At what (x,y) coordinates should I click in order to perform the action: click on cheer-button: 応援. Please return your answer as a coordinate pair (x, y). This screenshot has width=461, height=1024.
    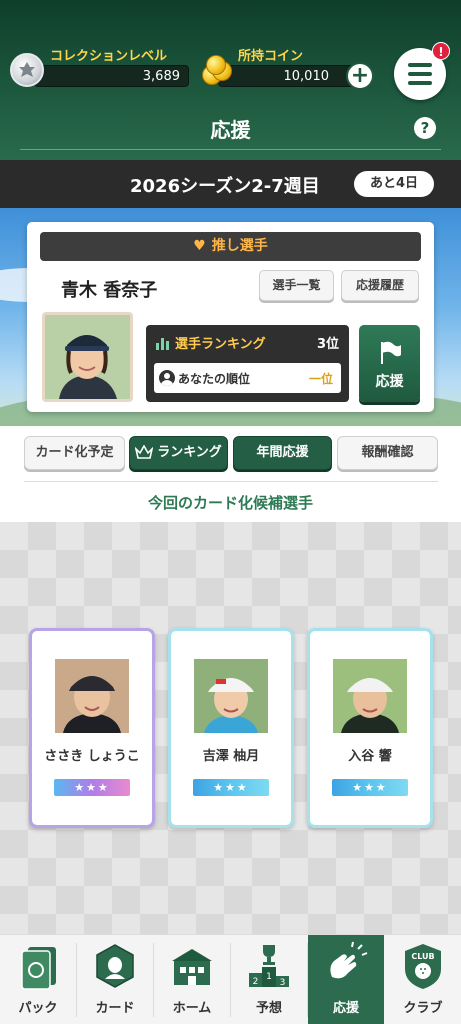
    Looking at the image, I should click on (389, 363).